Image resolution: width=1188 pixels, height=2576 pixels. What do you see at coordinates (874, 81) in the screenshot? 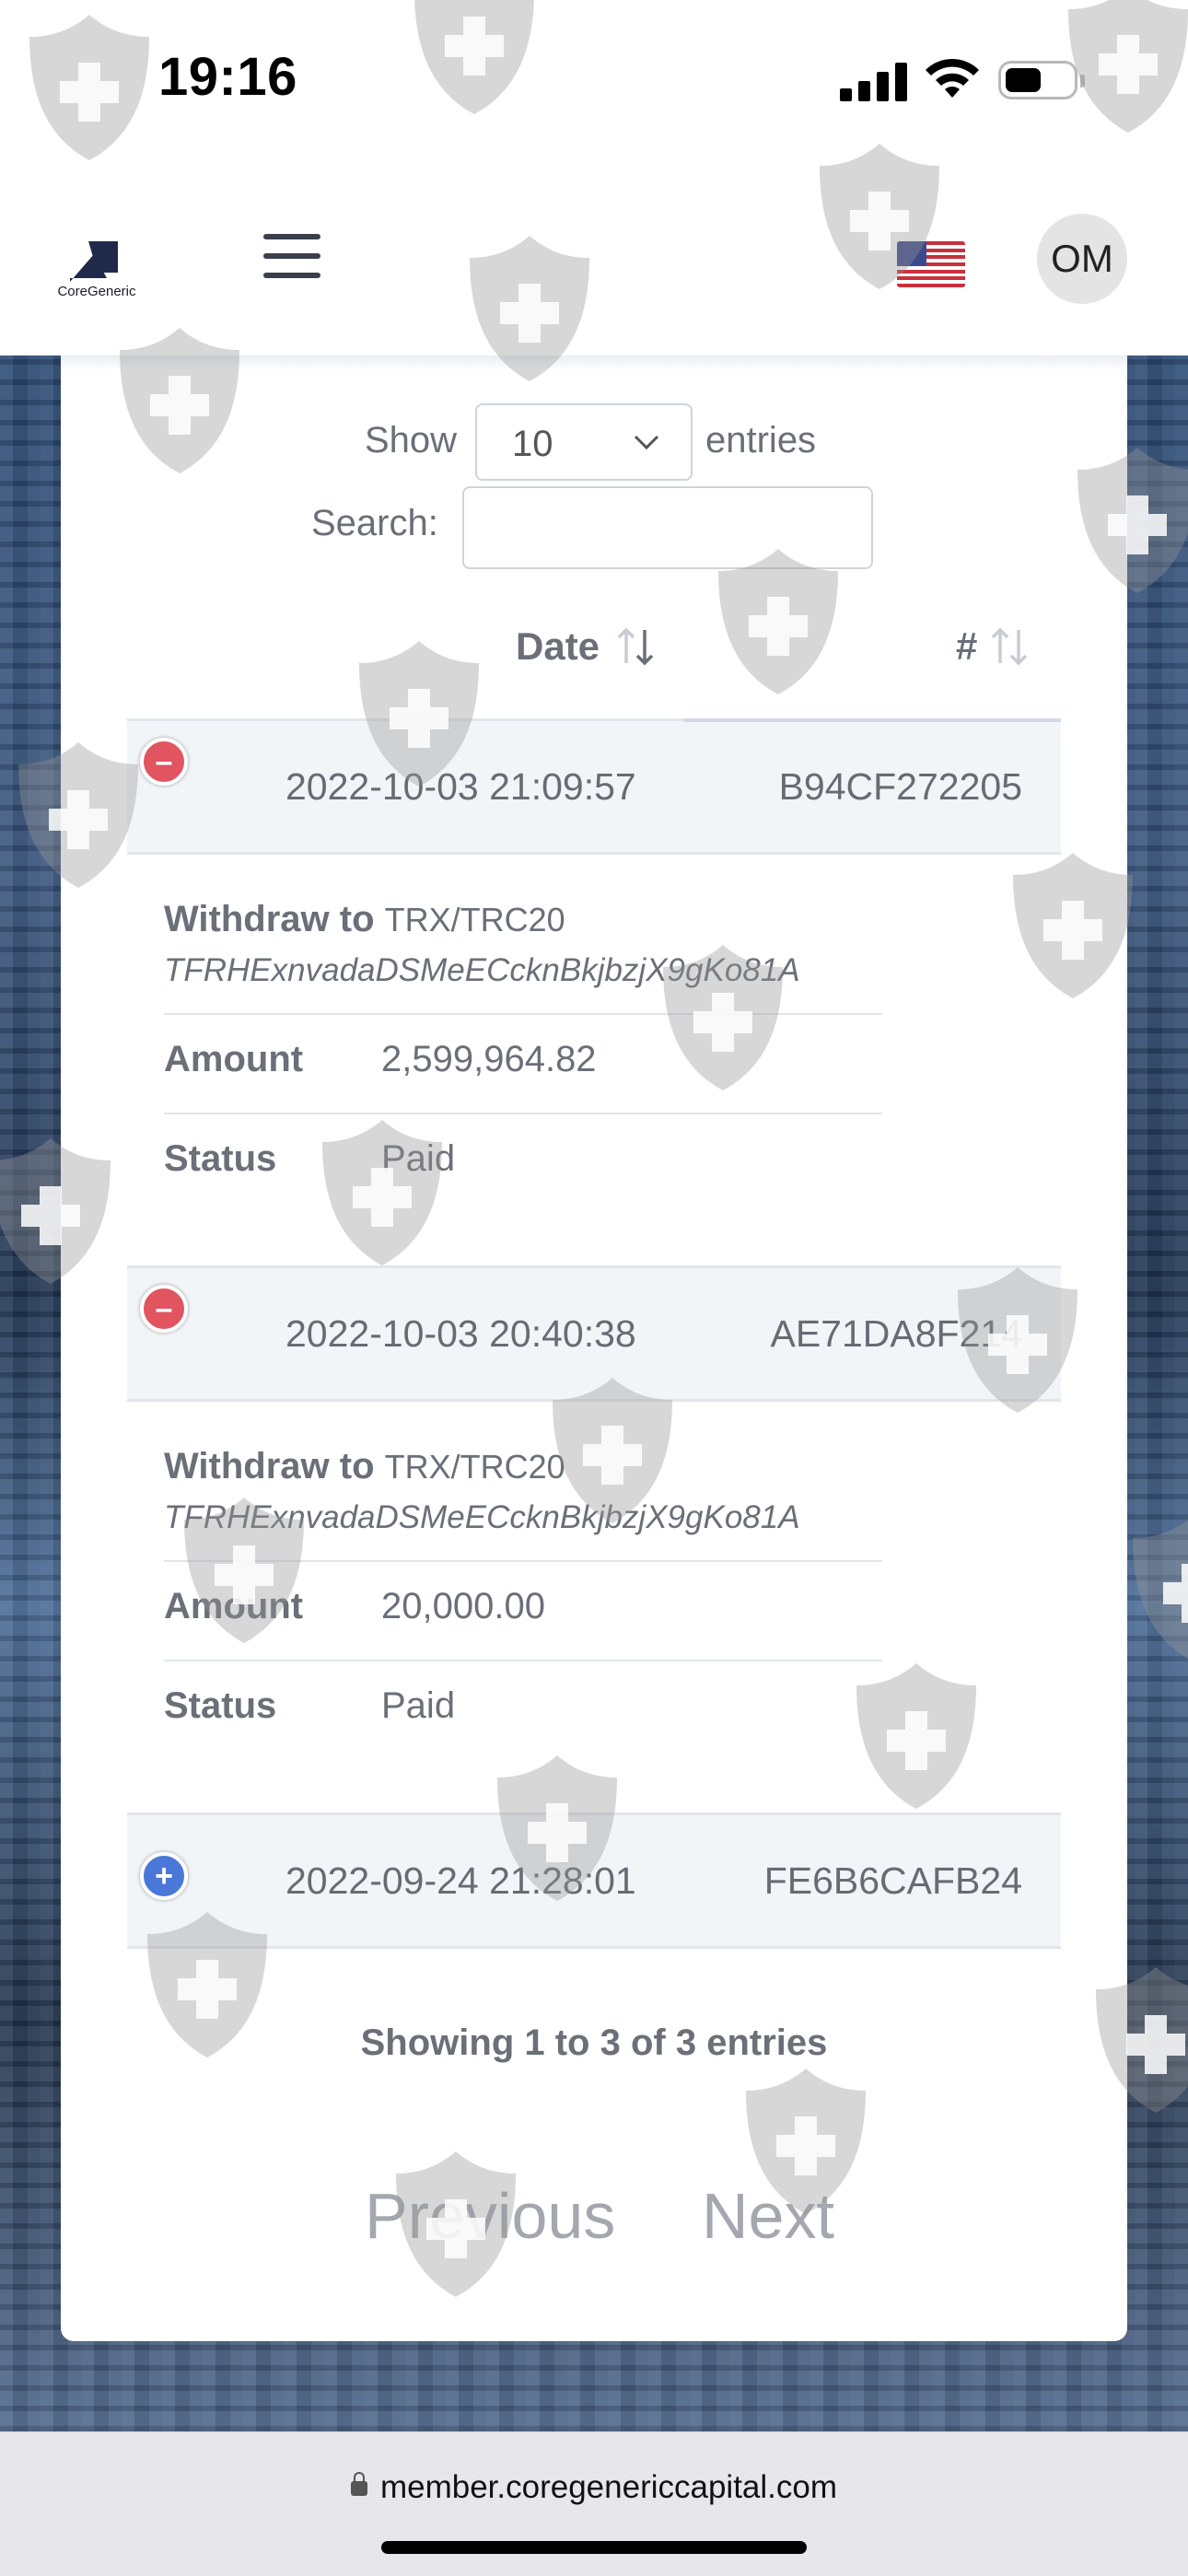
I see `cellular-signal-icon` at bounding box center [874, 81].